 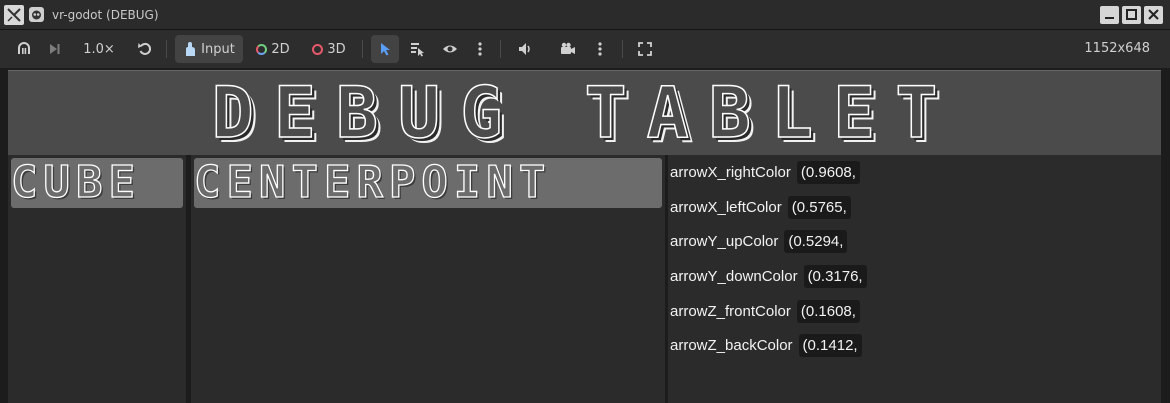 I want to click on reset-speed-button, so click(x=145, y=49).